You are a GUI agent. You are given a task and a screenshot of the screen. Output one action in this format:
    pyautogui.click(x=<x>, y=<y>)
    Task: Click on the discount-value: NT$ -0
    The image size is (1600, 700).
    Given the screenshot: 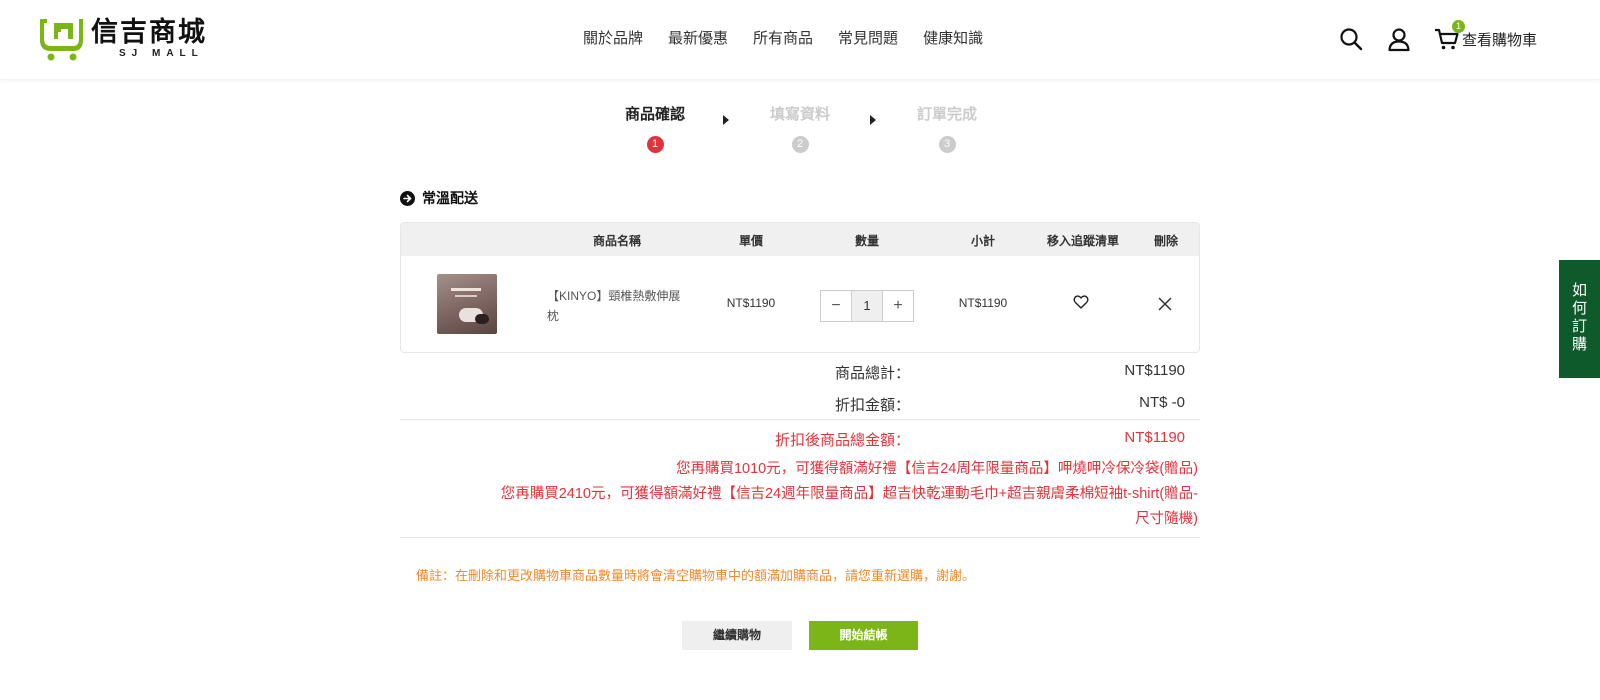 What is the action you would take?
    pyautogui.click(x=1162, y=402)
    